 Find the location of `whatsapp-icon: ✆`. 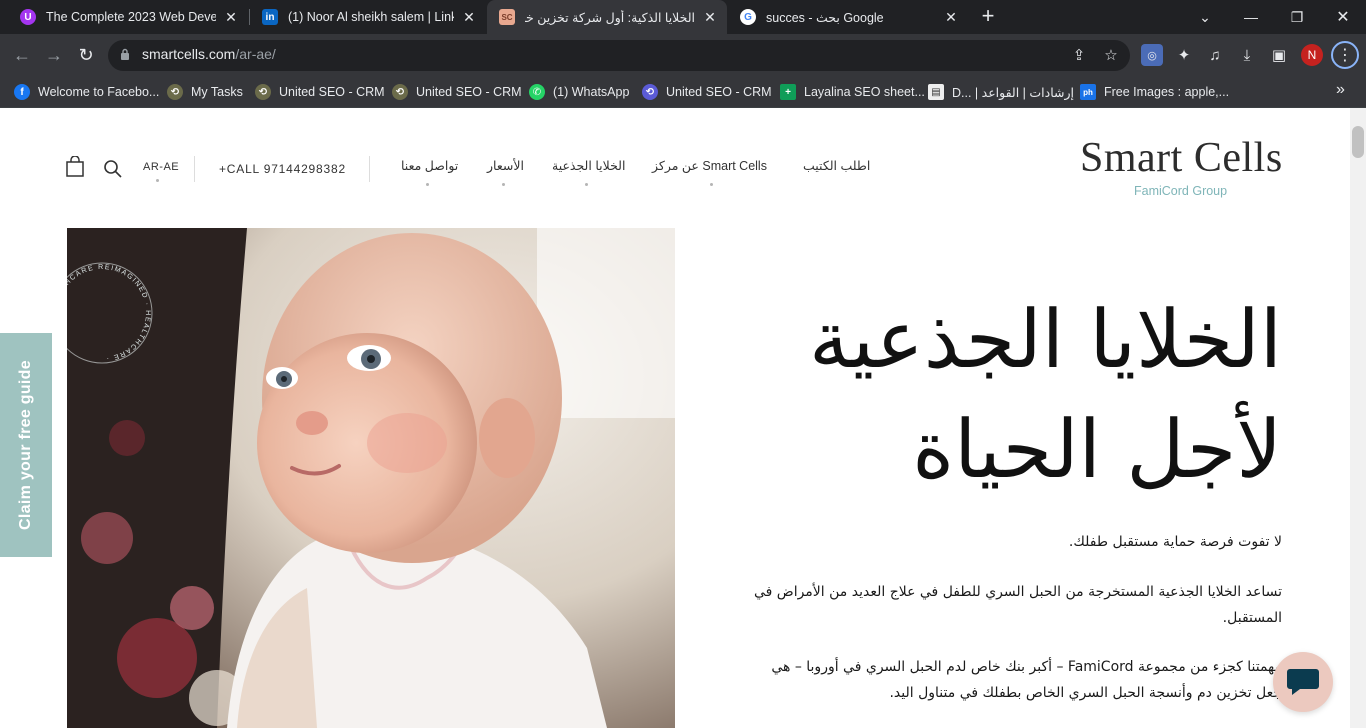

whatsapp-icon: ✆ is located at coordinates (537, 92).